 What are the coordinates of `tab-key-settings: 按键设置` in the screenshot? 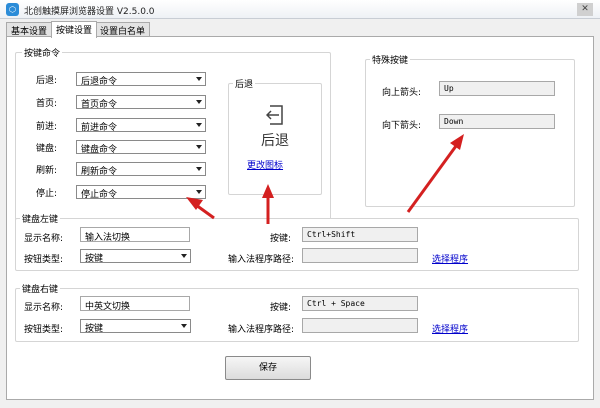 It's located at (74, 29).